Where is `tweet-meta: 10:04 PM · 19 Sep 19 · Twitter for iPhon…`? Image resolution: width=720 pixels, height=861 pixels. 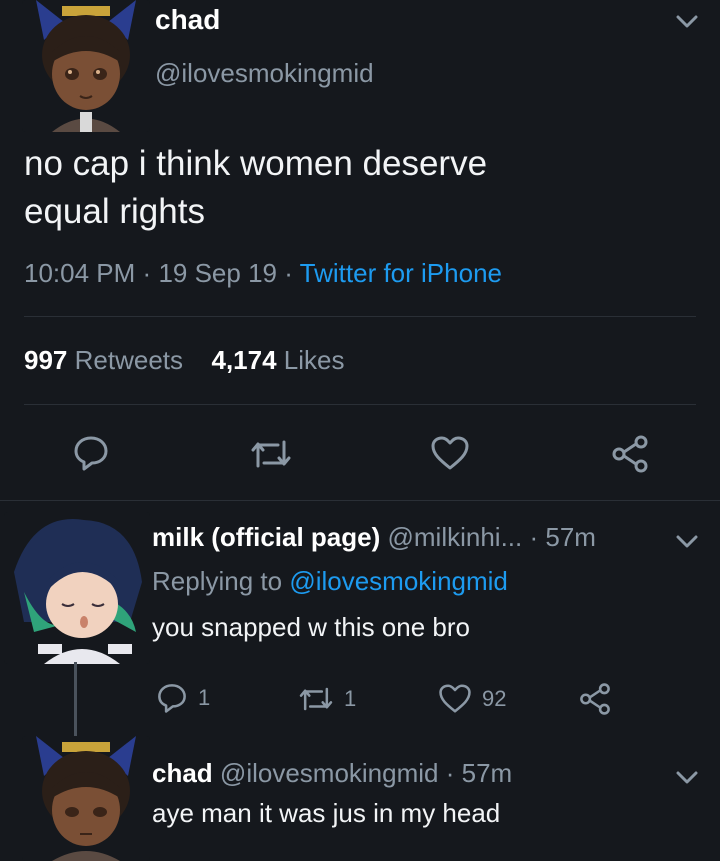
tweet-meta: 10:04 PM · 19 Sep 19 · Twitter for iPhon… is located at coordinates (263, 273).